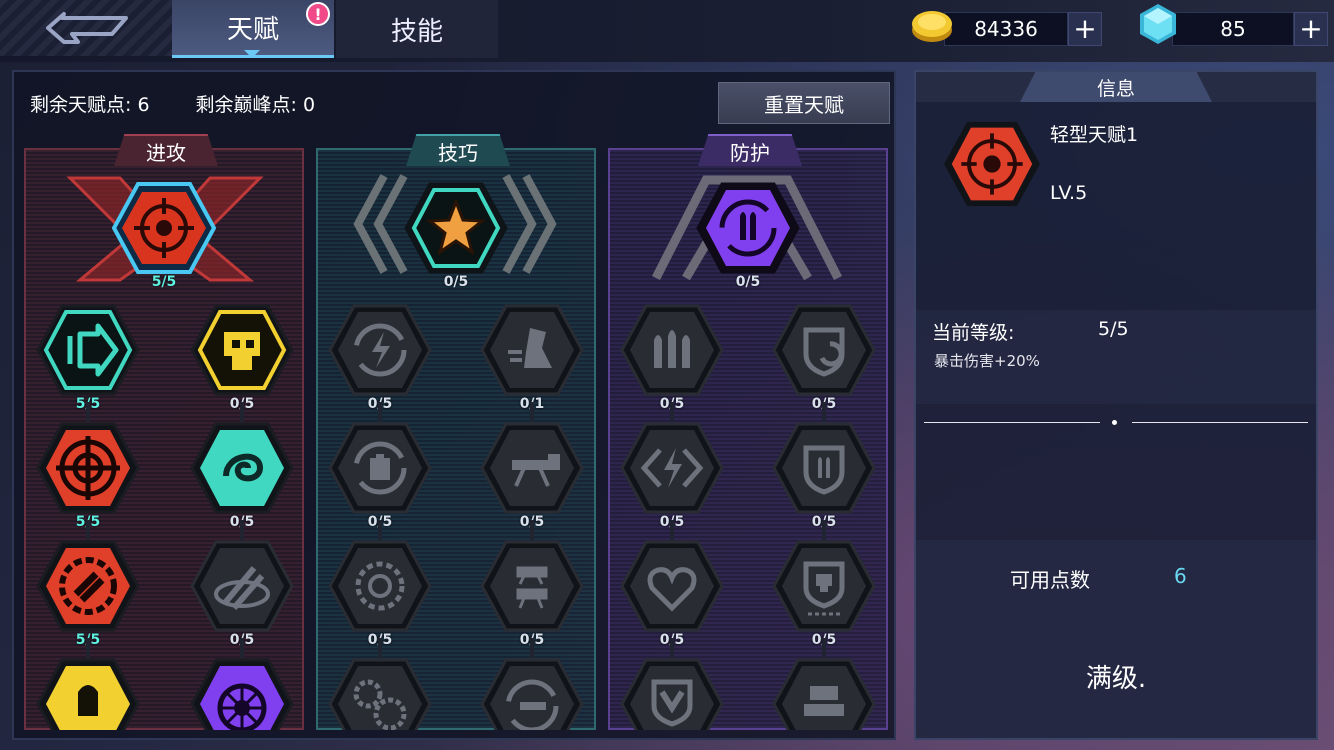 This screenshot has width=1334, height=750. I want to click on top-bar: 天赋 ! 技能 84336 + 85 +, so click(667, 31).